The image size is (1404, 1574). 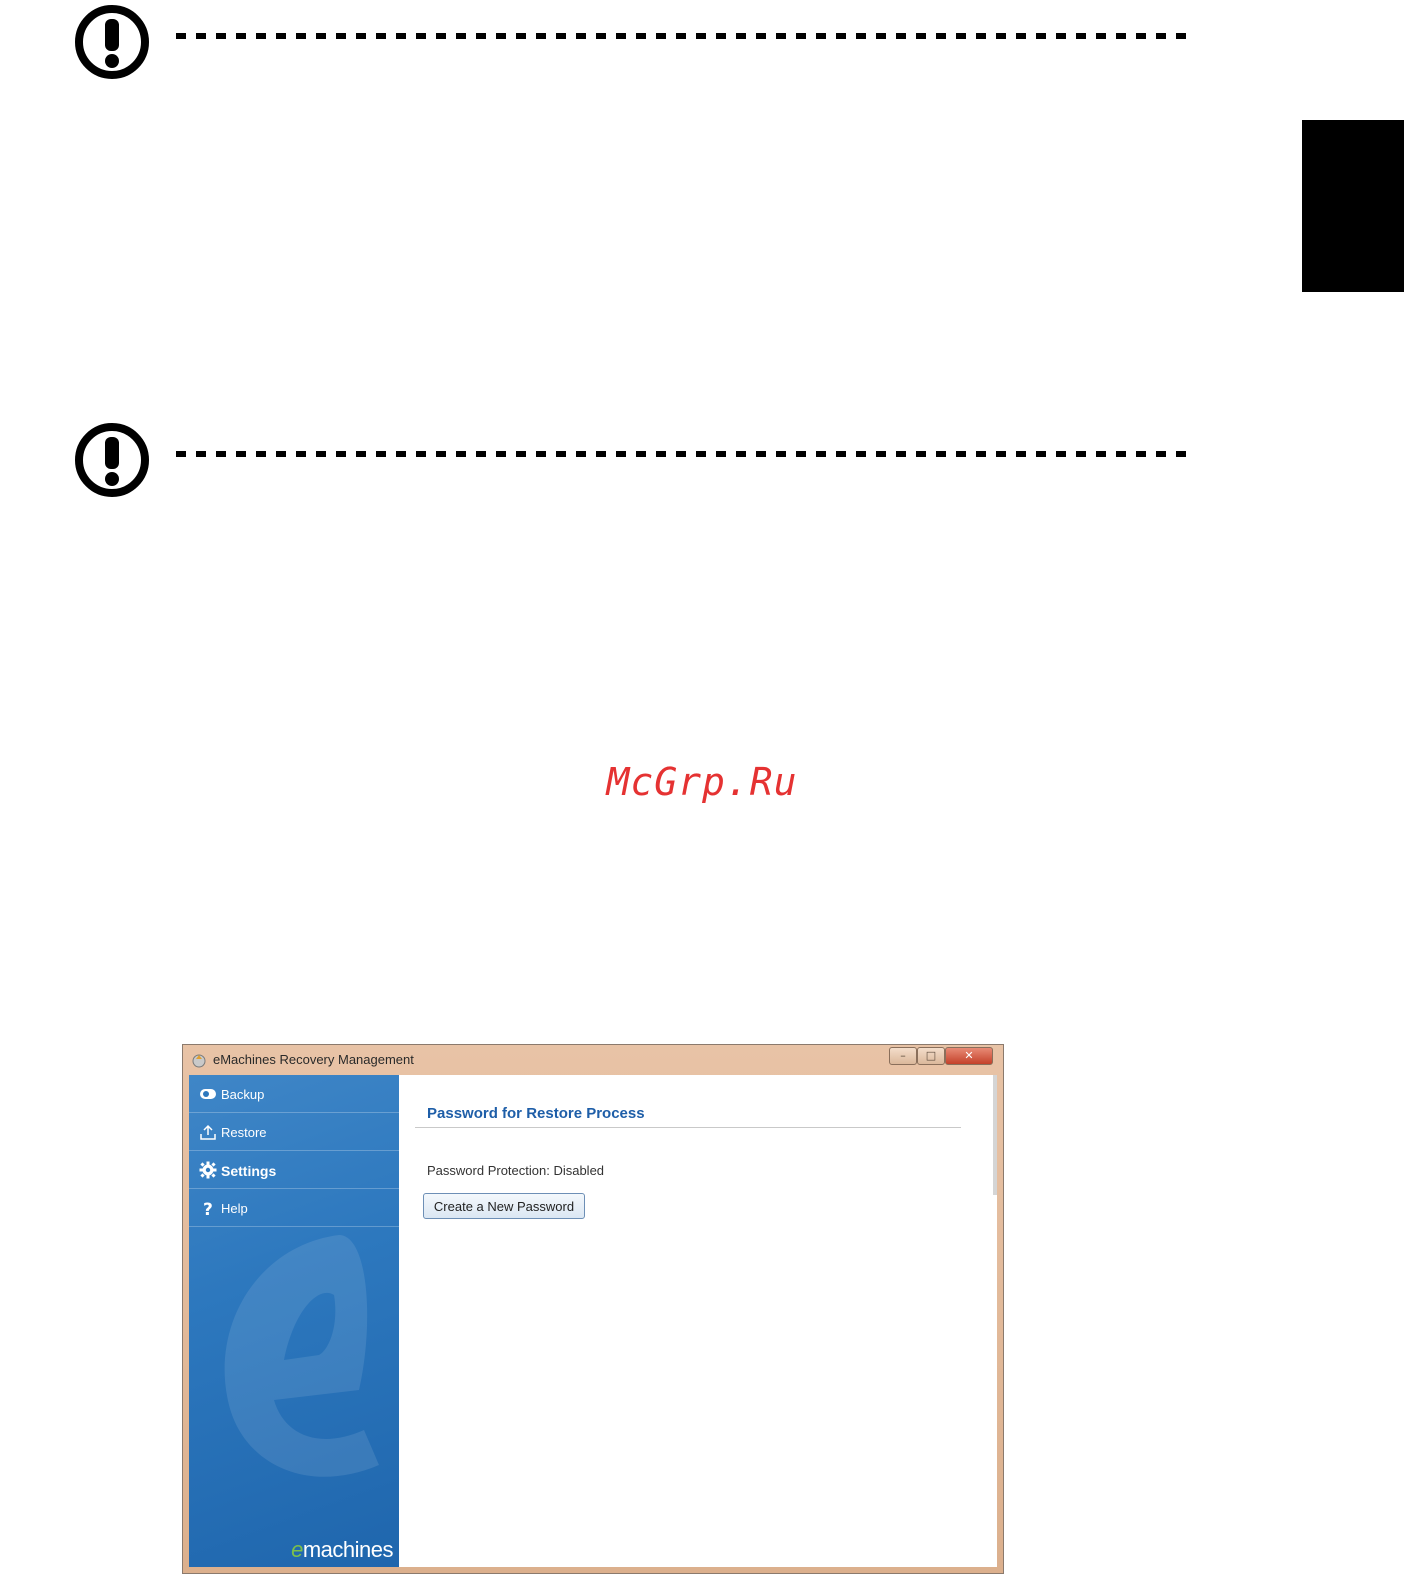 What do you see at coordinates (313, 1059) in the screenshot?
I see `window-title: eMachines Recovery Management` at bounding box center [313, 1059].